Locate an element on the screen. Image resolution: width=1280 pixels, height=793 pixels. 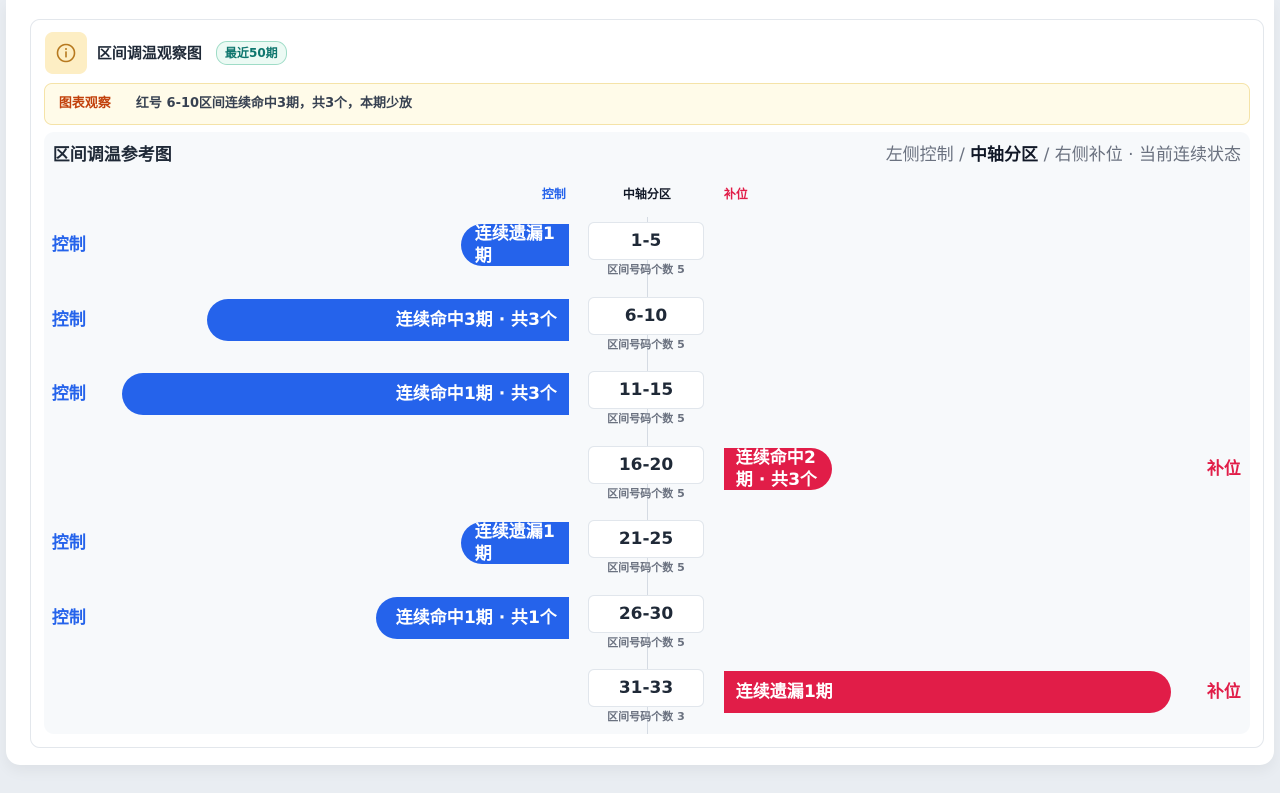
legend-status: 当前连续状态 is located at coordinates (1190, 155).